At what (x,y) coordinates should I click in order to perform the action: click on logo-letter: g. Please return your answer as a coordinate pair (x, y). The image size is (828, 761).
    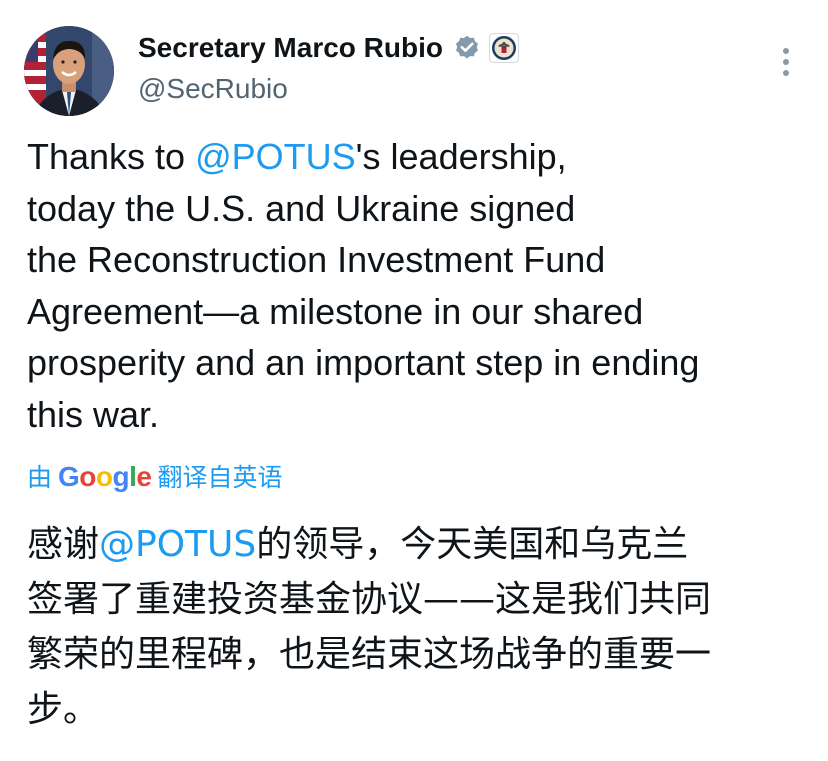
    Looking at the image, I should click on (121, 476).